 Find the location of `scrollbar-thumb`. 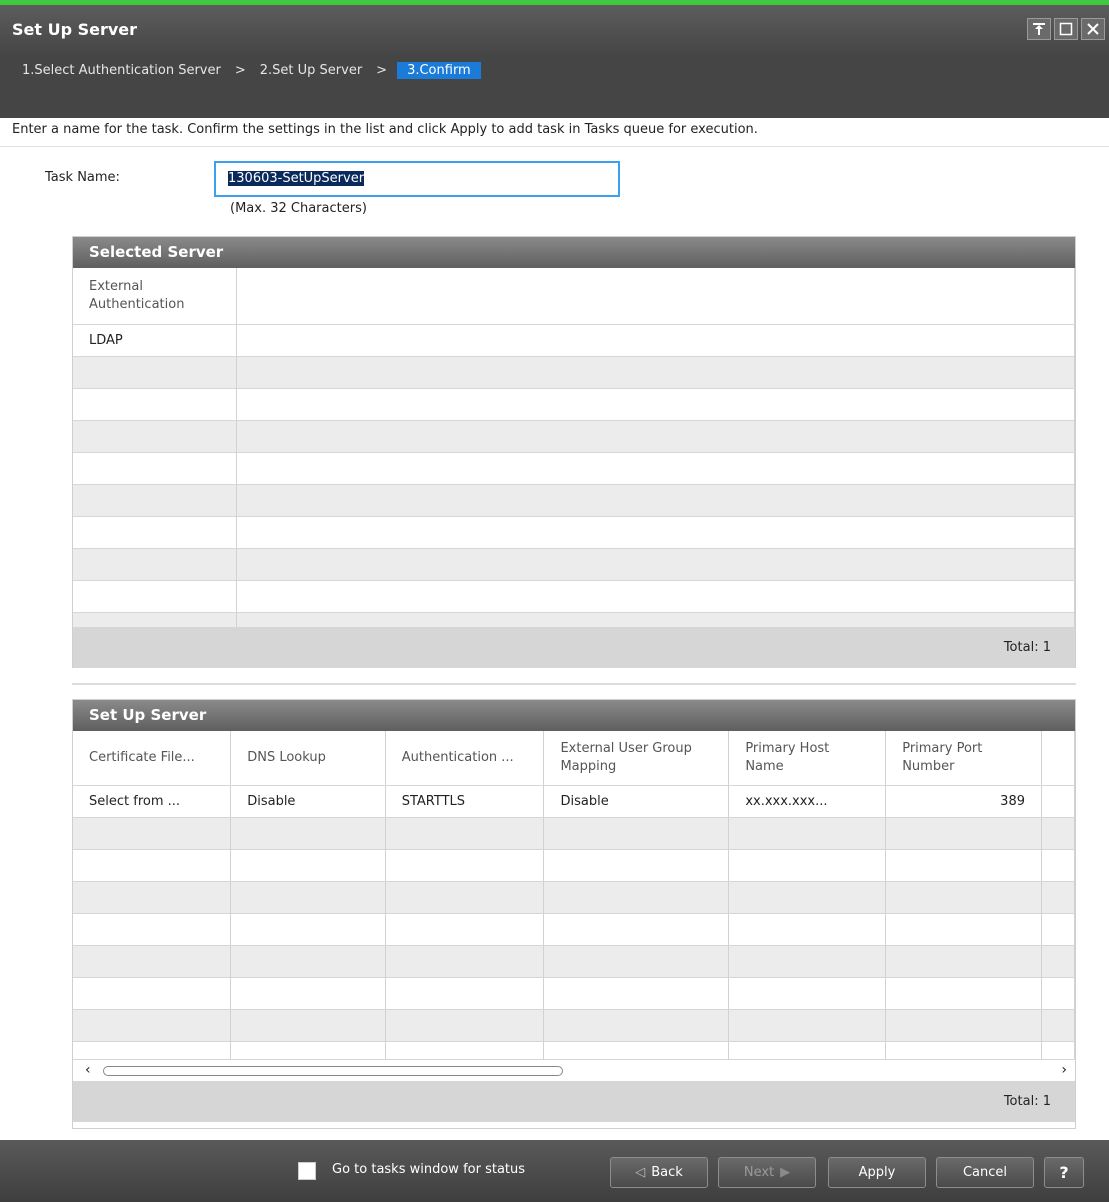

scrollbar-thumb is located at coordinates (333, 1070).